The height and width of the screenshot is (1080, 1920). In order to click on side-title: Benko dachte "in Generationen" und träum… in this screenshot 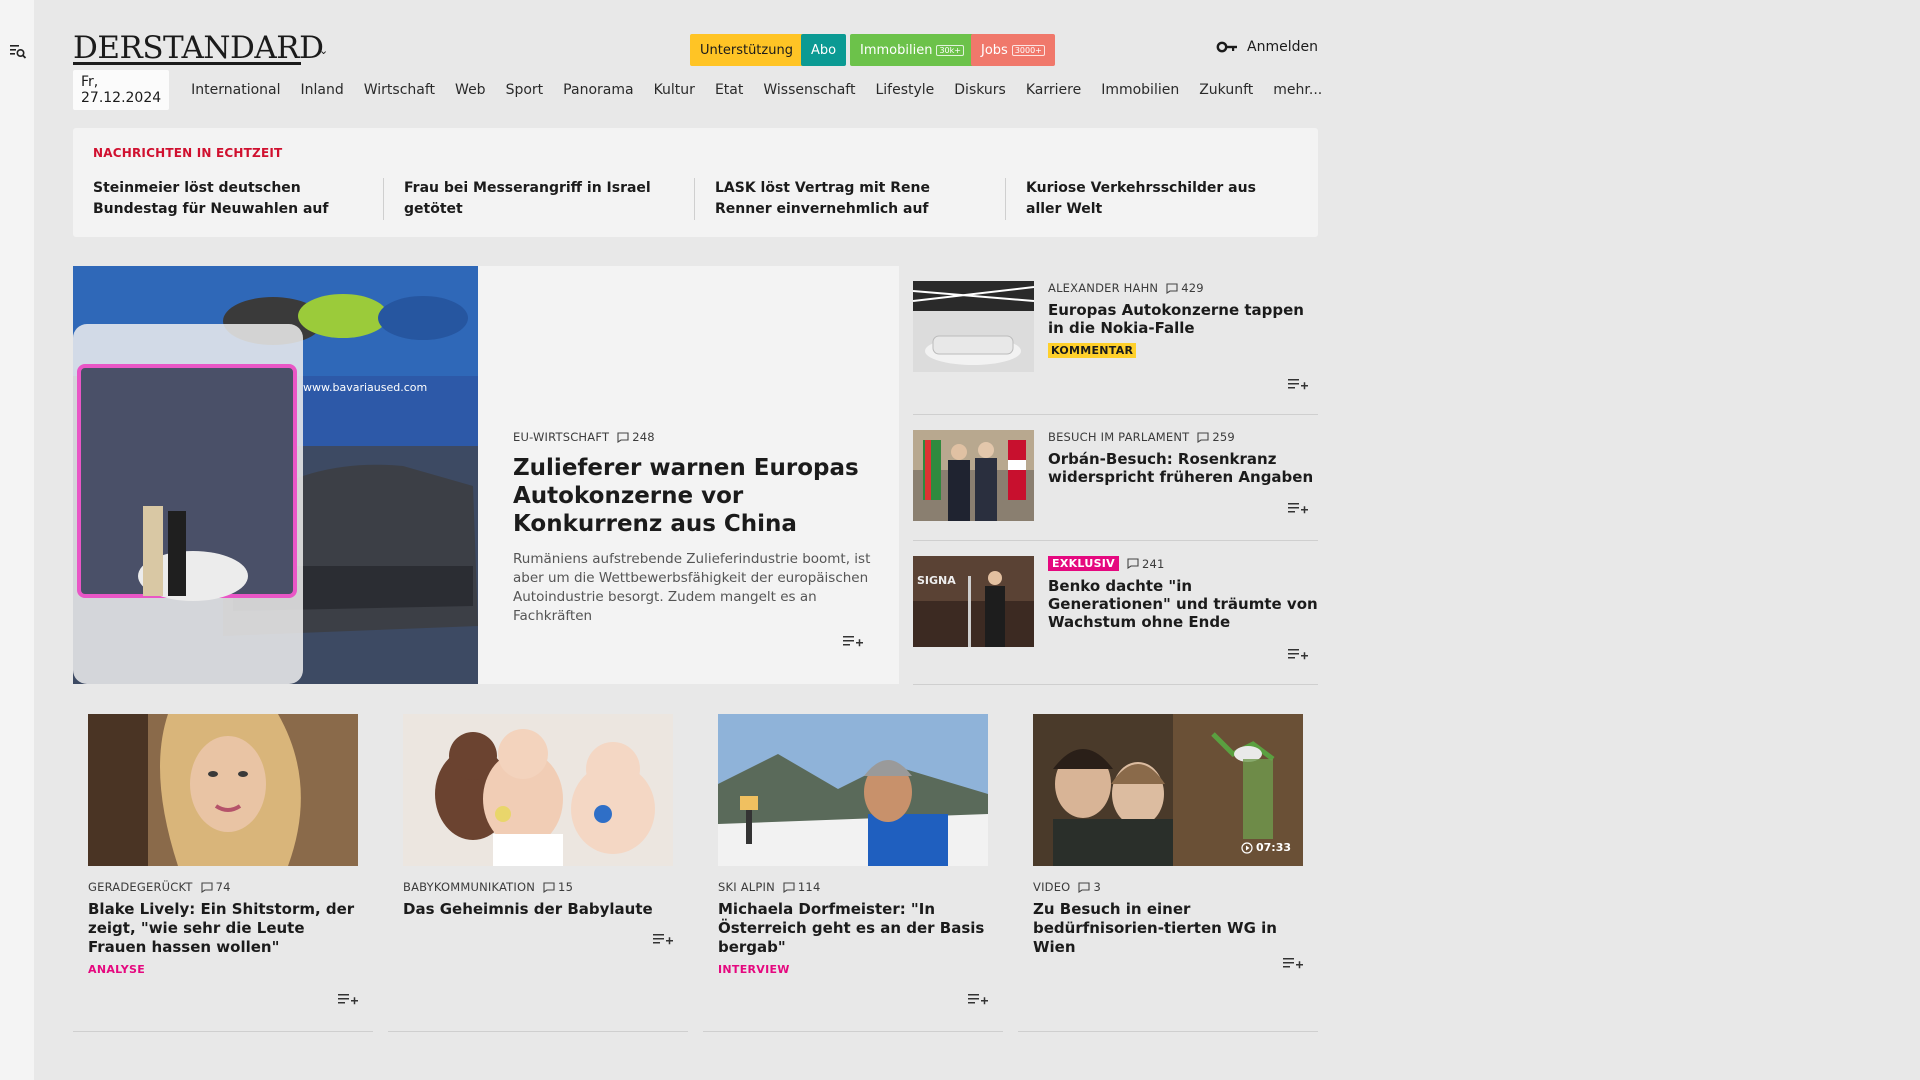, I will do `click(1183, 604)`.